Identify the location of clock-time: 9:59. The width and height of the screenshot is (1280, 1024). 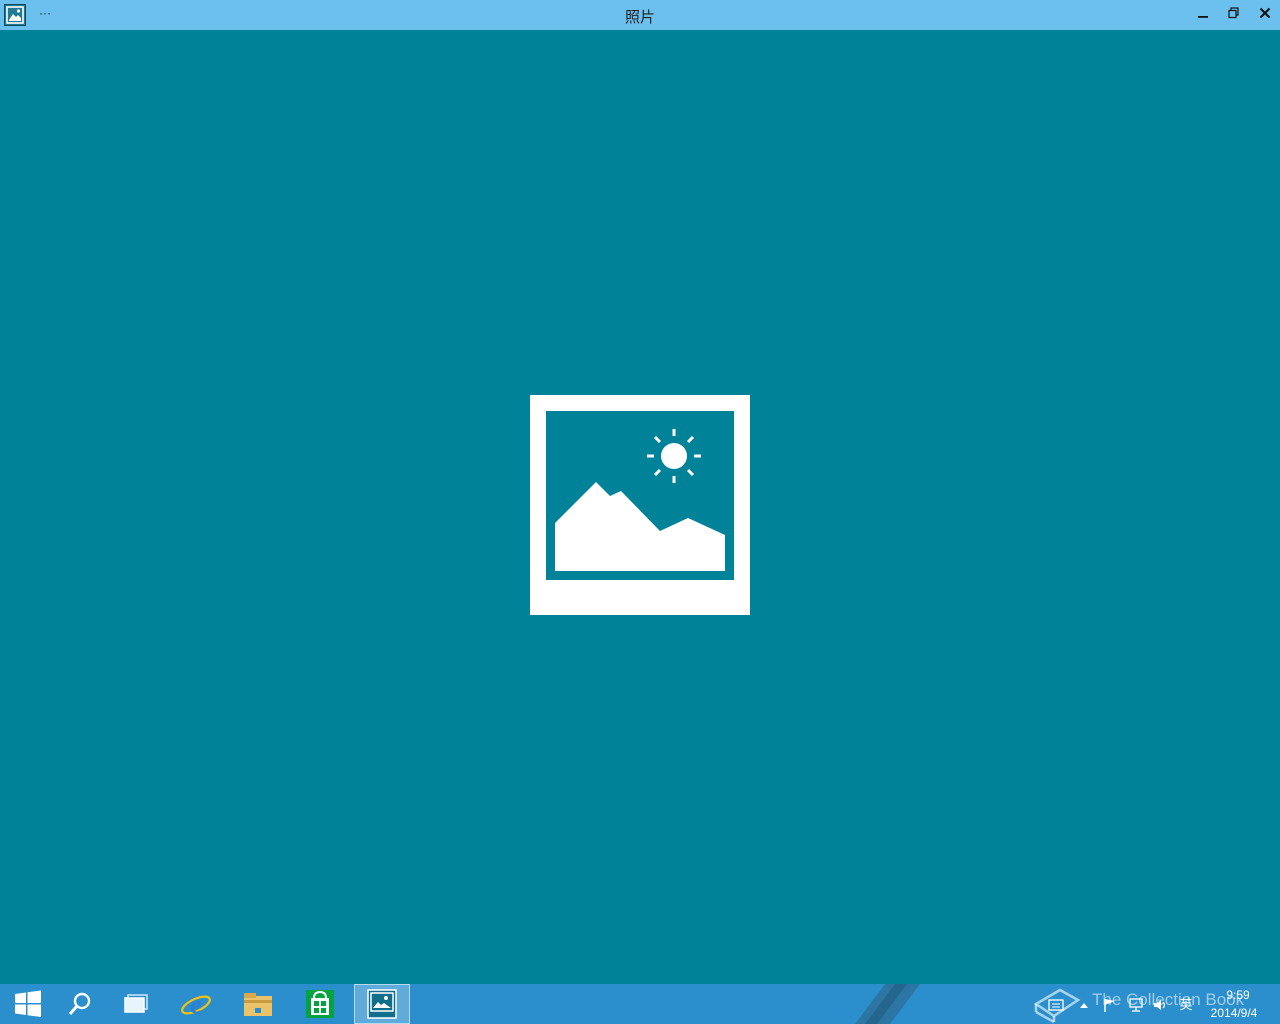
(1238, 995).